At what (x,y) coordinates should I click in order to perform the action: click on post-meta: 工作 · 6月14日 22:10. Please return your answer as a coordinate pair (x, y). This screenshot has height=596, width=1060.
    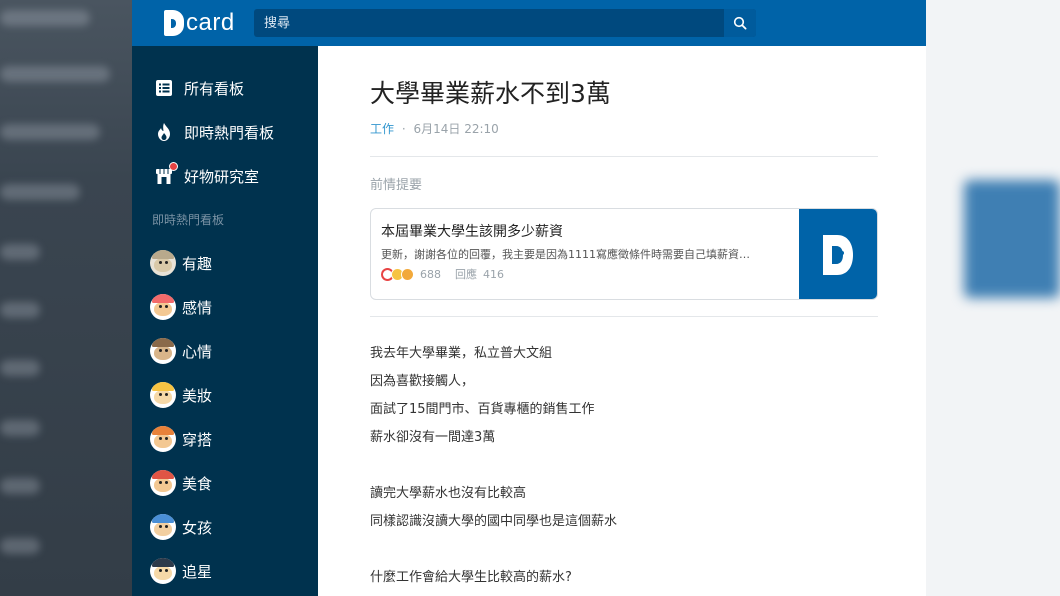
    Looking at the image, I should click on (434, 128).